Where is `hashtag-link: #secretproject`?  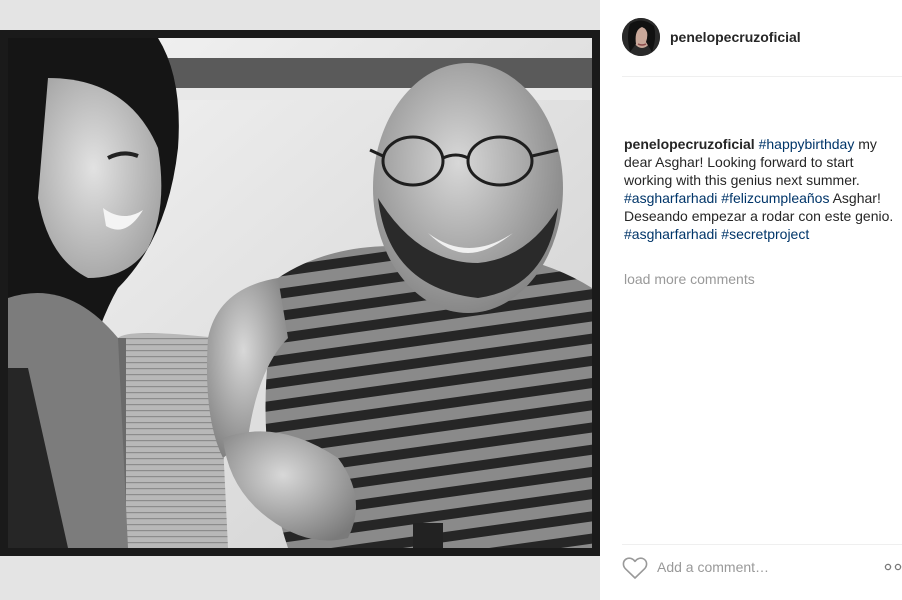 hashtag-link: #secretproject is located at coordinates (765, 234).